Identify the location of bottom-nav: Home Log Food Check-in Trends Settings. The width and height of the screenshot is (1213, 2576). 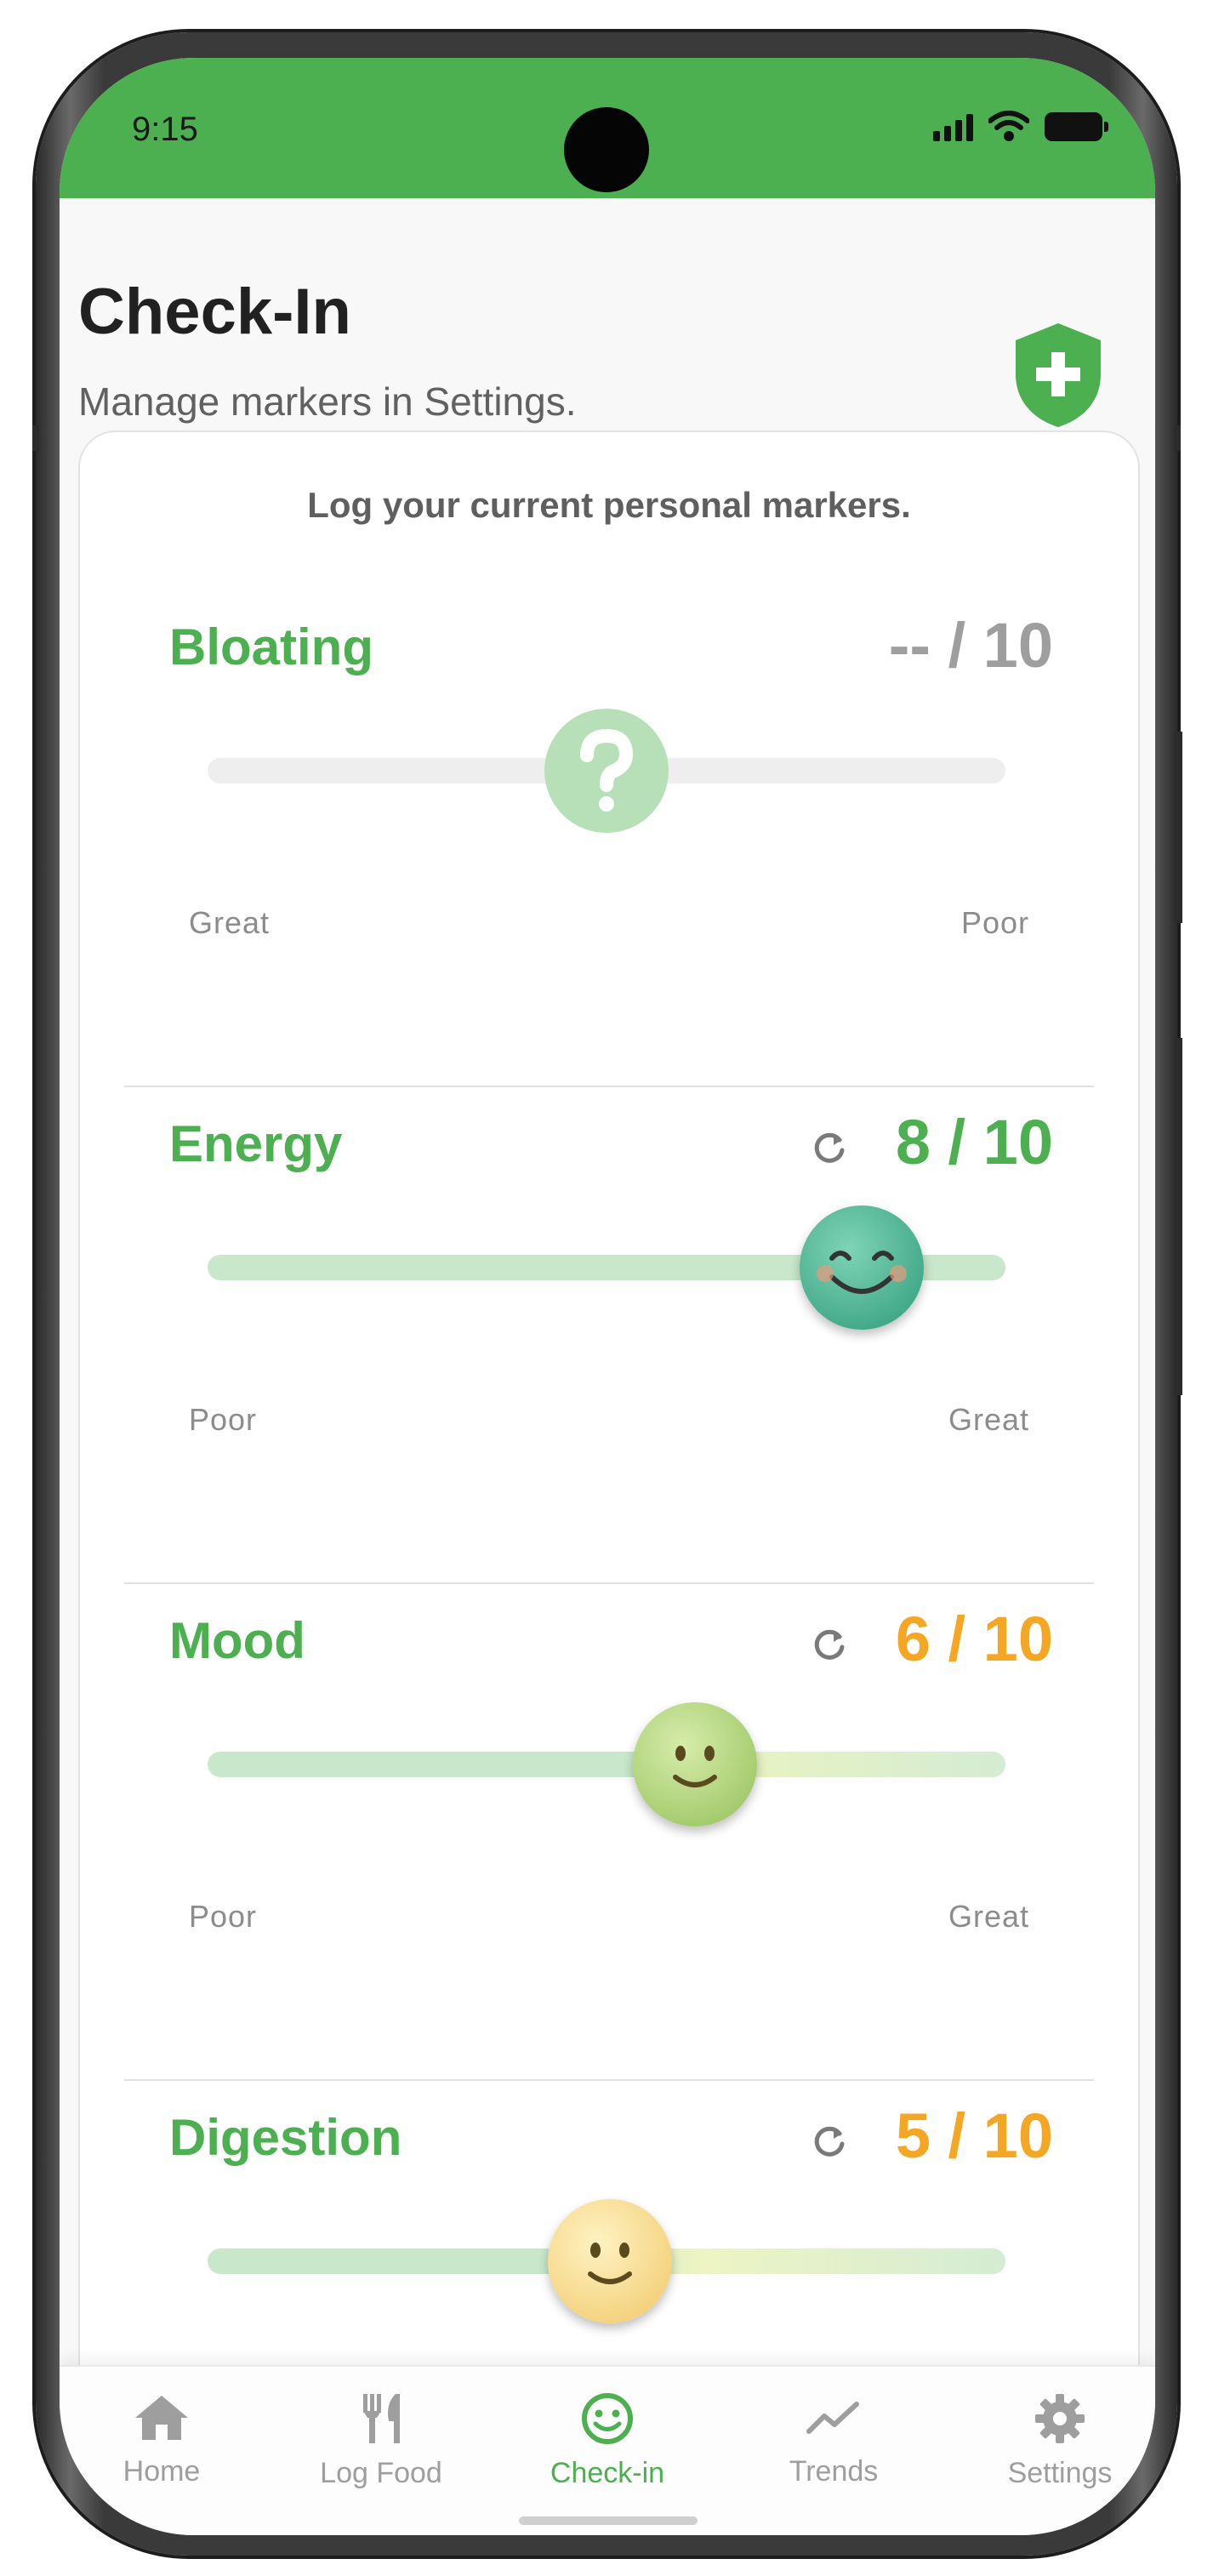
(607, 2450).